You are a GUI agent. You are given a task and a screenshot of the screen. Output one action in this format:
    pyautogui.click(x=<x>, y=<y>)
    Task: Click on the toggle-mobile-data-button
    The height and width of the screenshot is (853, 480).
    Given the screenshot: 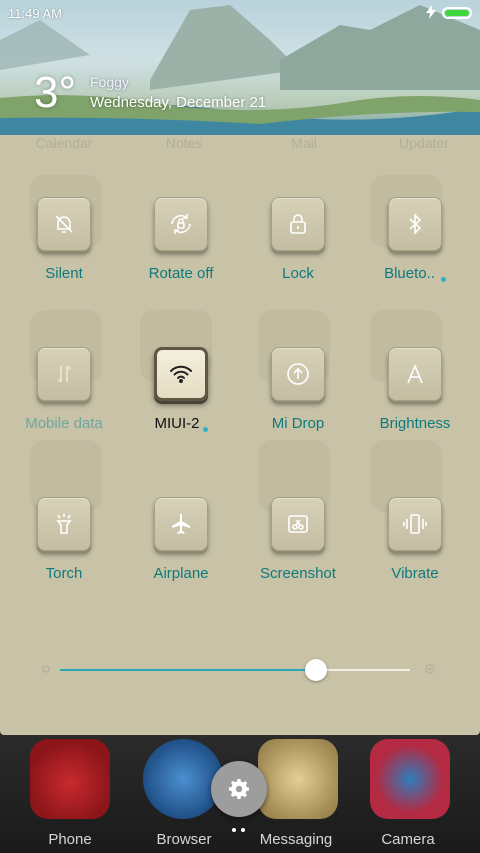 What is the action you would take?
    pyautogui.click(x=64, y=374)
    